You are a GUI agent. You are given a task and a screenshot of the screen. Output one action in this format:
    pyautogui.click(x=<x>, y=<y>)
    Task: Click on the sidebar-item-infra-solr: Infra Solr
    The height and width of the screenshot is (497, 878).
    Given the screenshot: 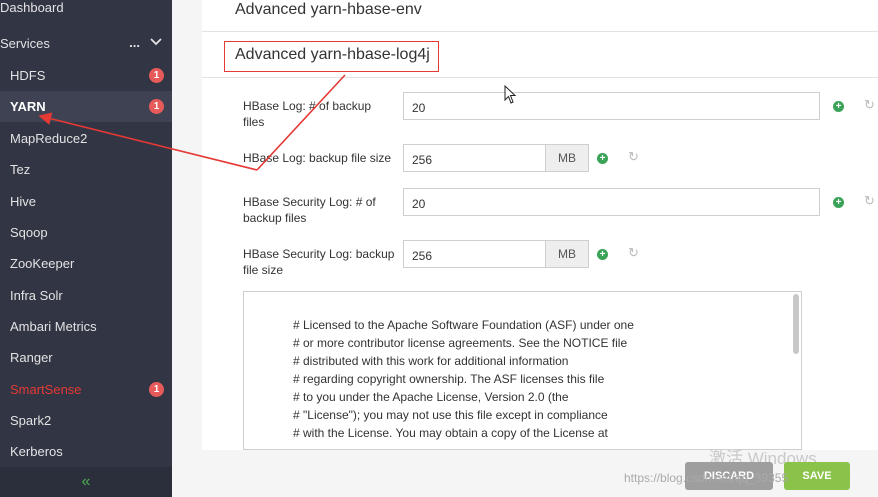 What is the action you would take?
    pyautogui.click(x=86, y=295)
    